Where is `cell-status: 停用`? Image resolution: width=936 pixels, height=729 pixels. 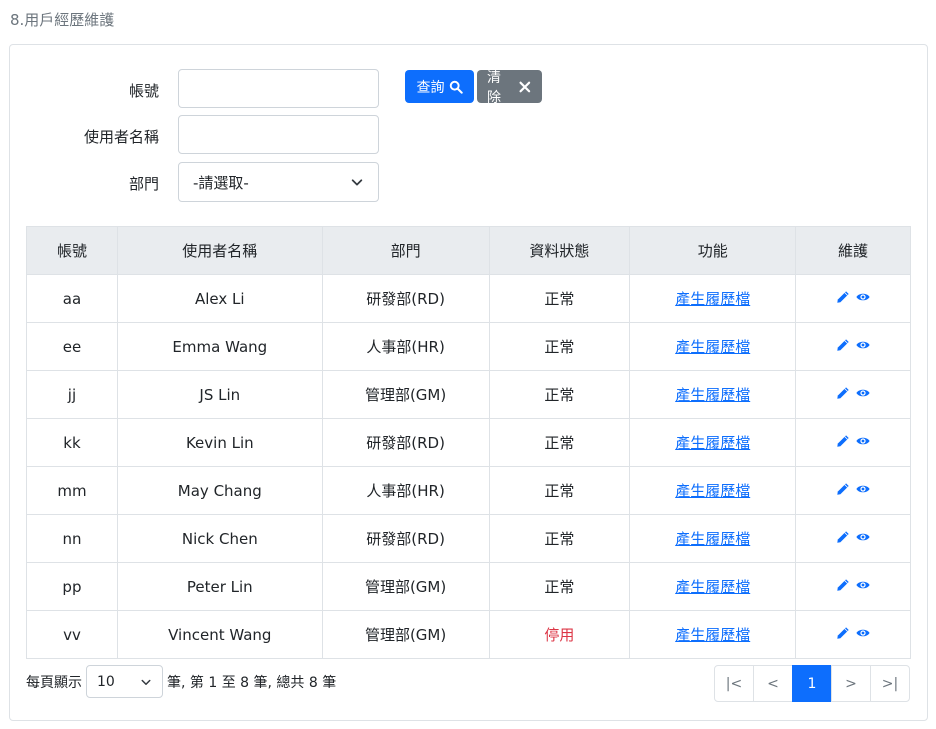
cell-status: 停用 is located at coordinates (559, 634).